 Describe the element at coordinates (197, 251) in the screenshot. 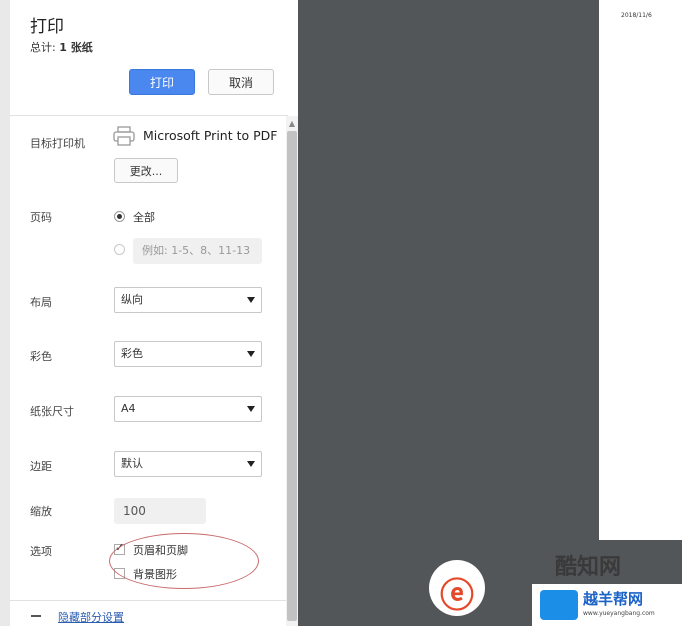

I see `pages-custom-input: 例如: 1-5、8、11-13` at that location.